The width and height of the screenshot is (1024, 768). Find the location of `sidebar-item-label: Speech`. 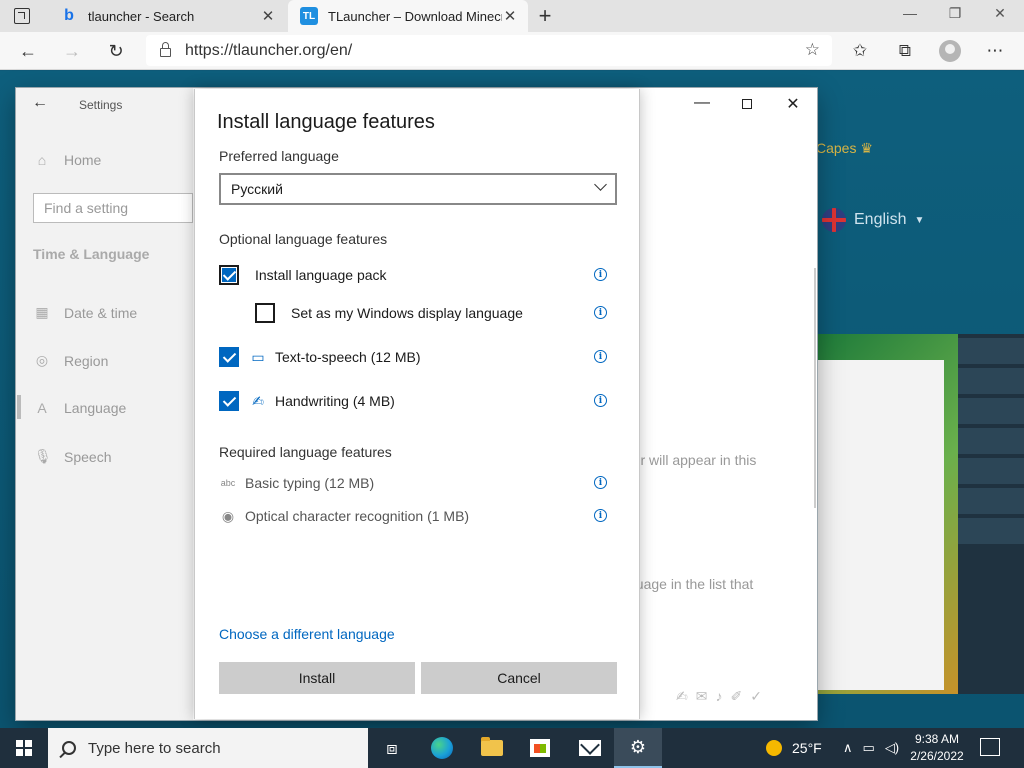

sidebar-item-label: Speech is located at coordinates (88, 456).